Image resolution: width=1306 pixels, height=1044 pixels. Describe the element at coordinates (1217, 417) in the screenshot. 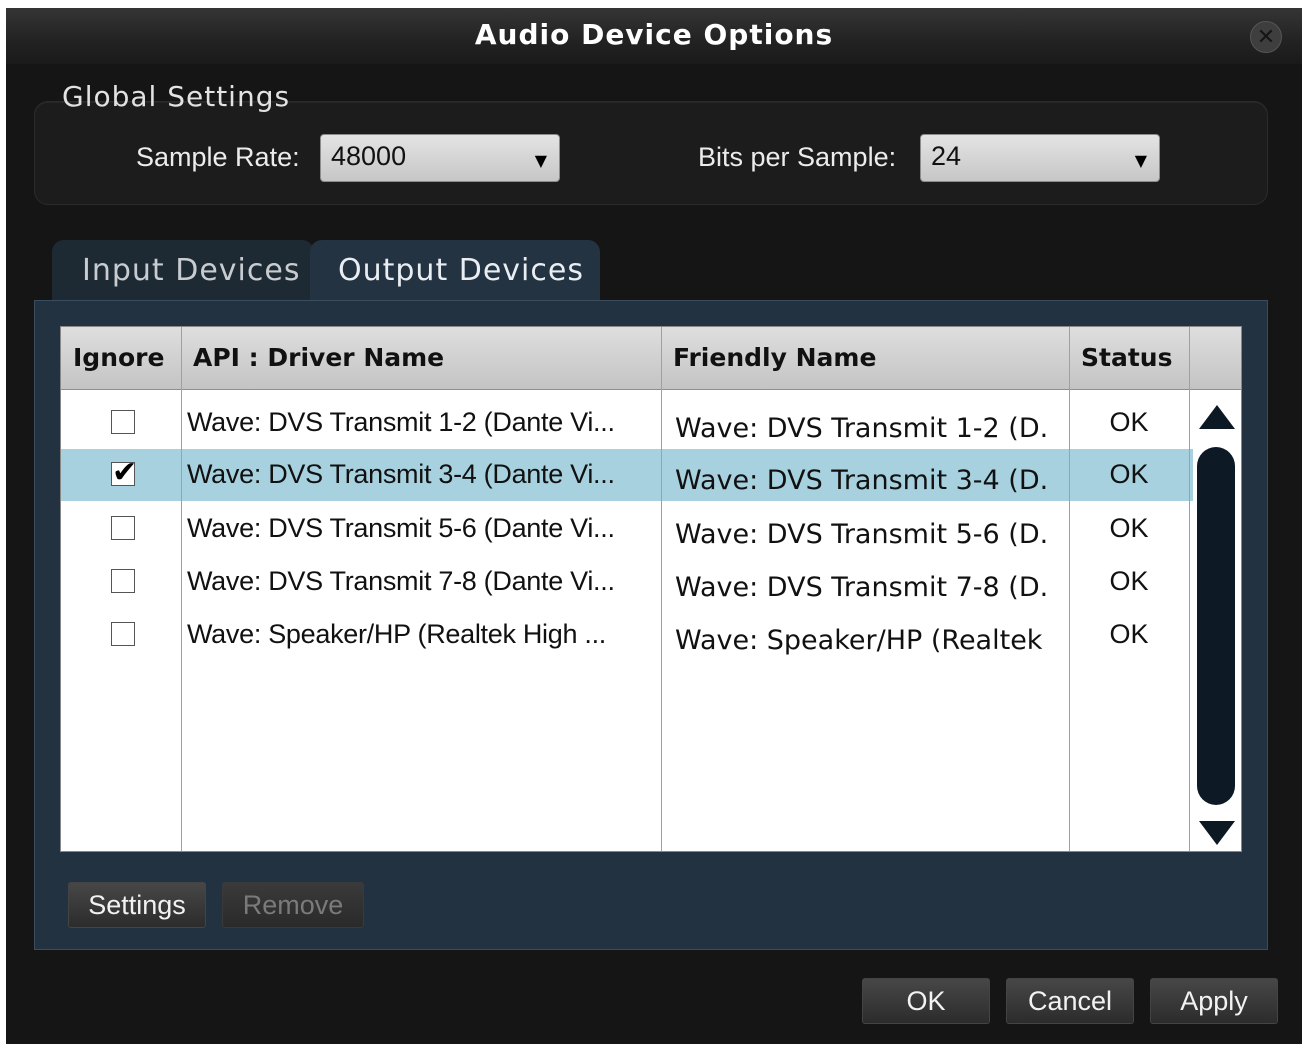

I see `arrow-up-icon` at that location.